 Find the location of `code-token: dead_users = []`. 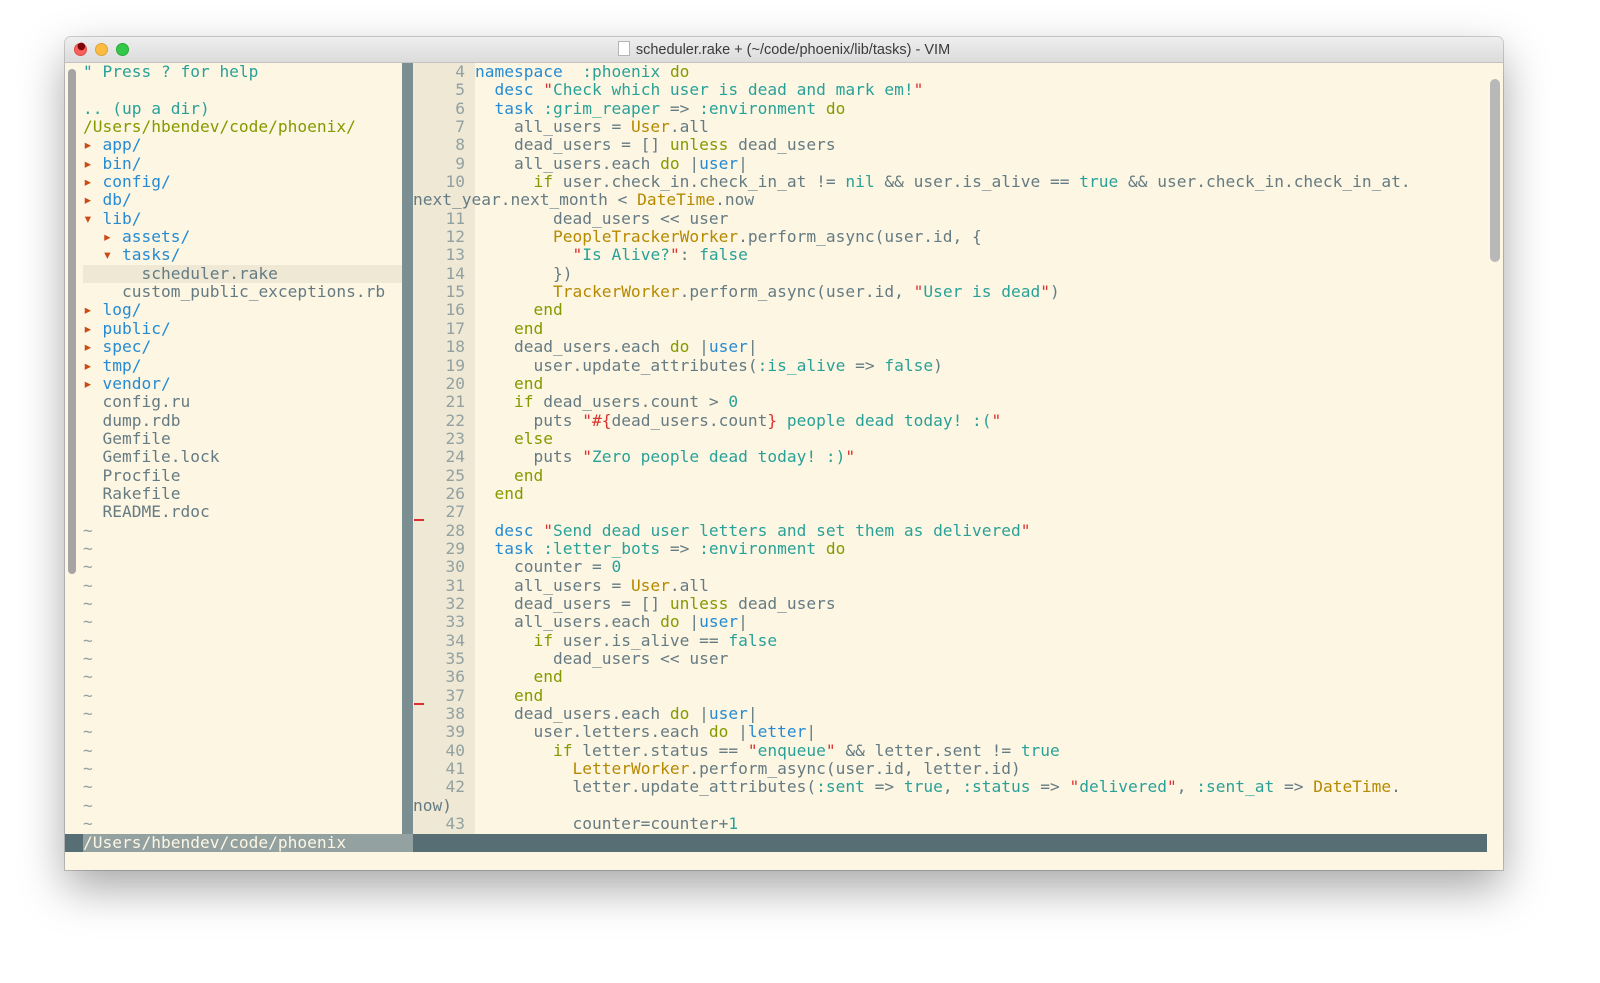

code-token: dead_users = [] is located at coordinates (572, 603).